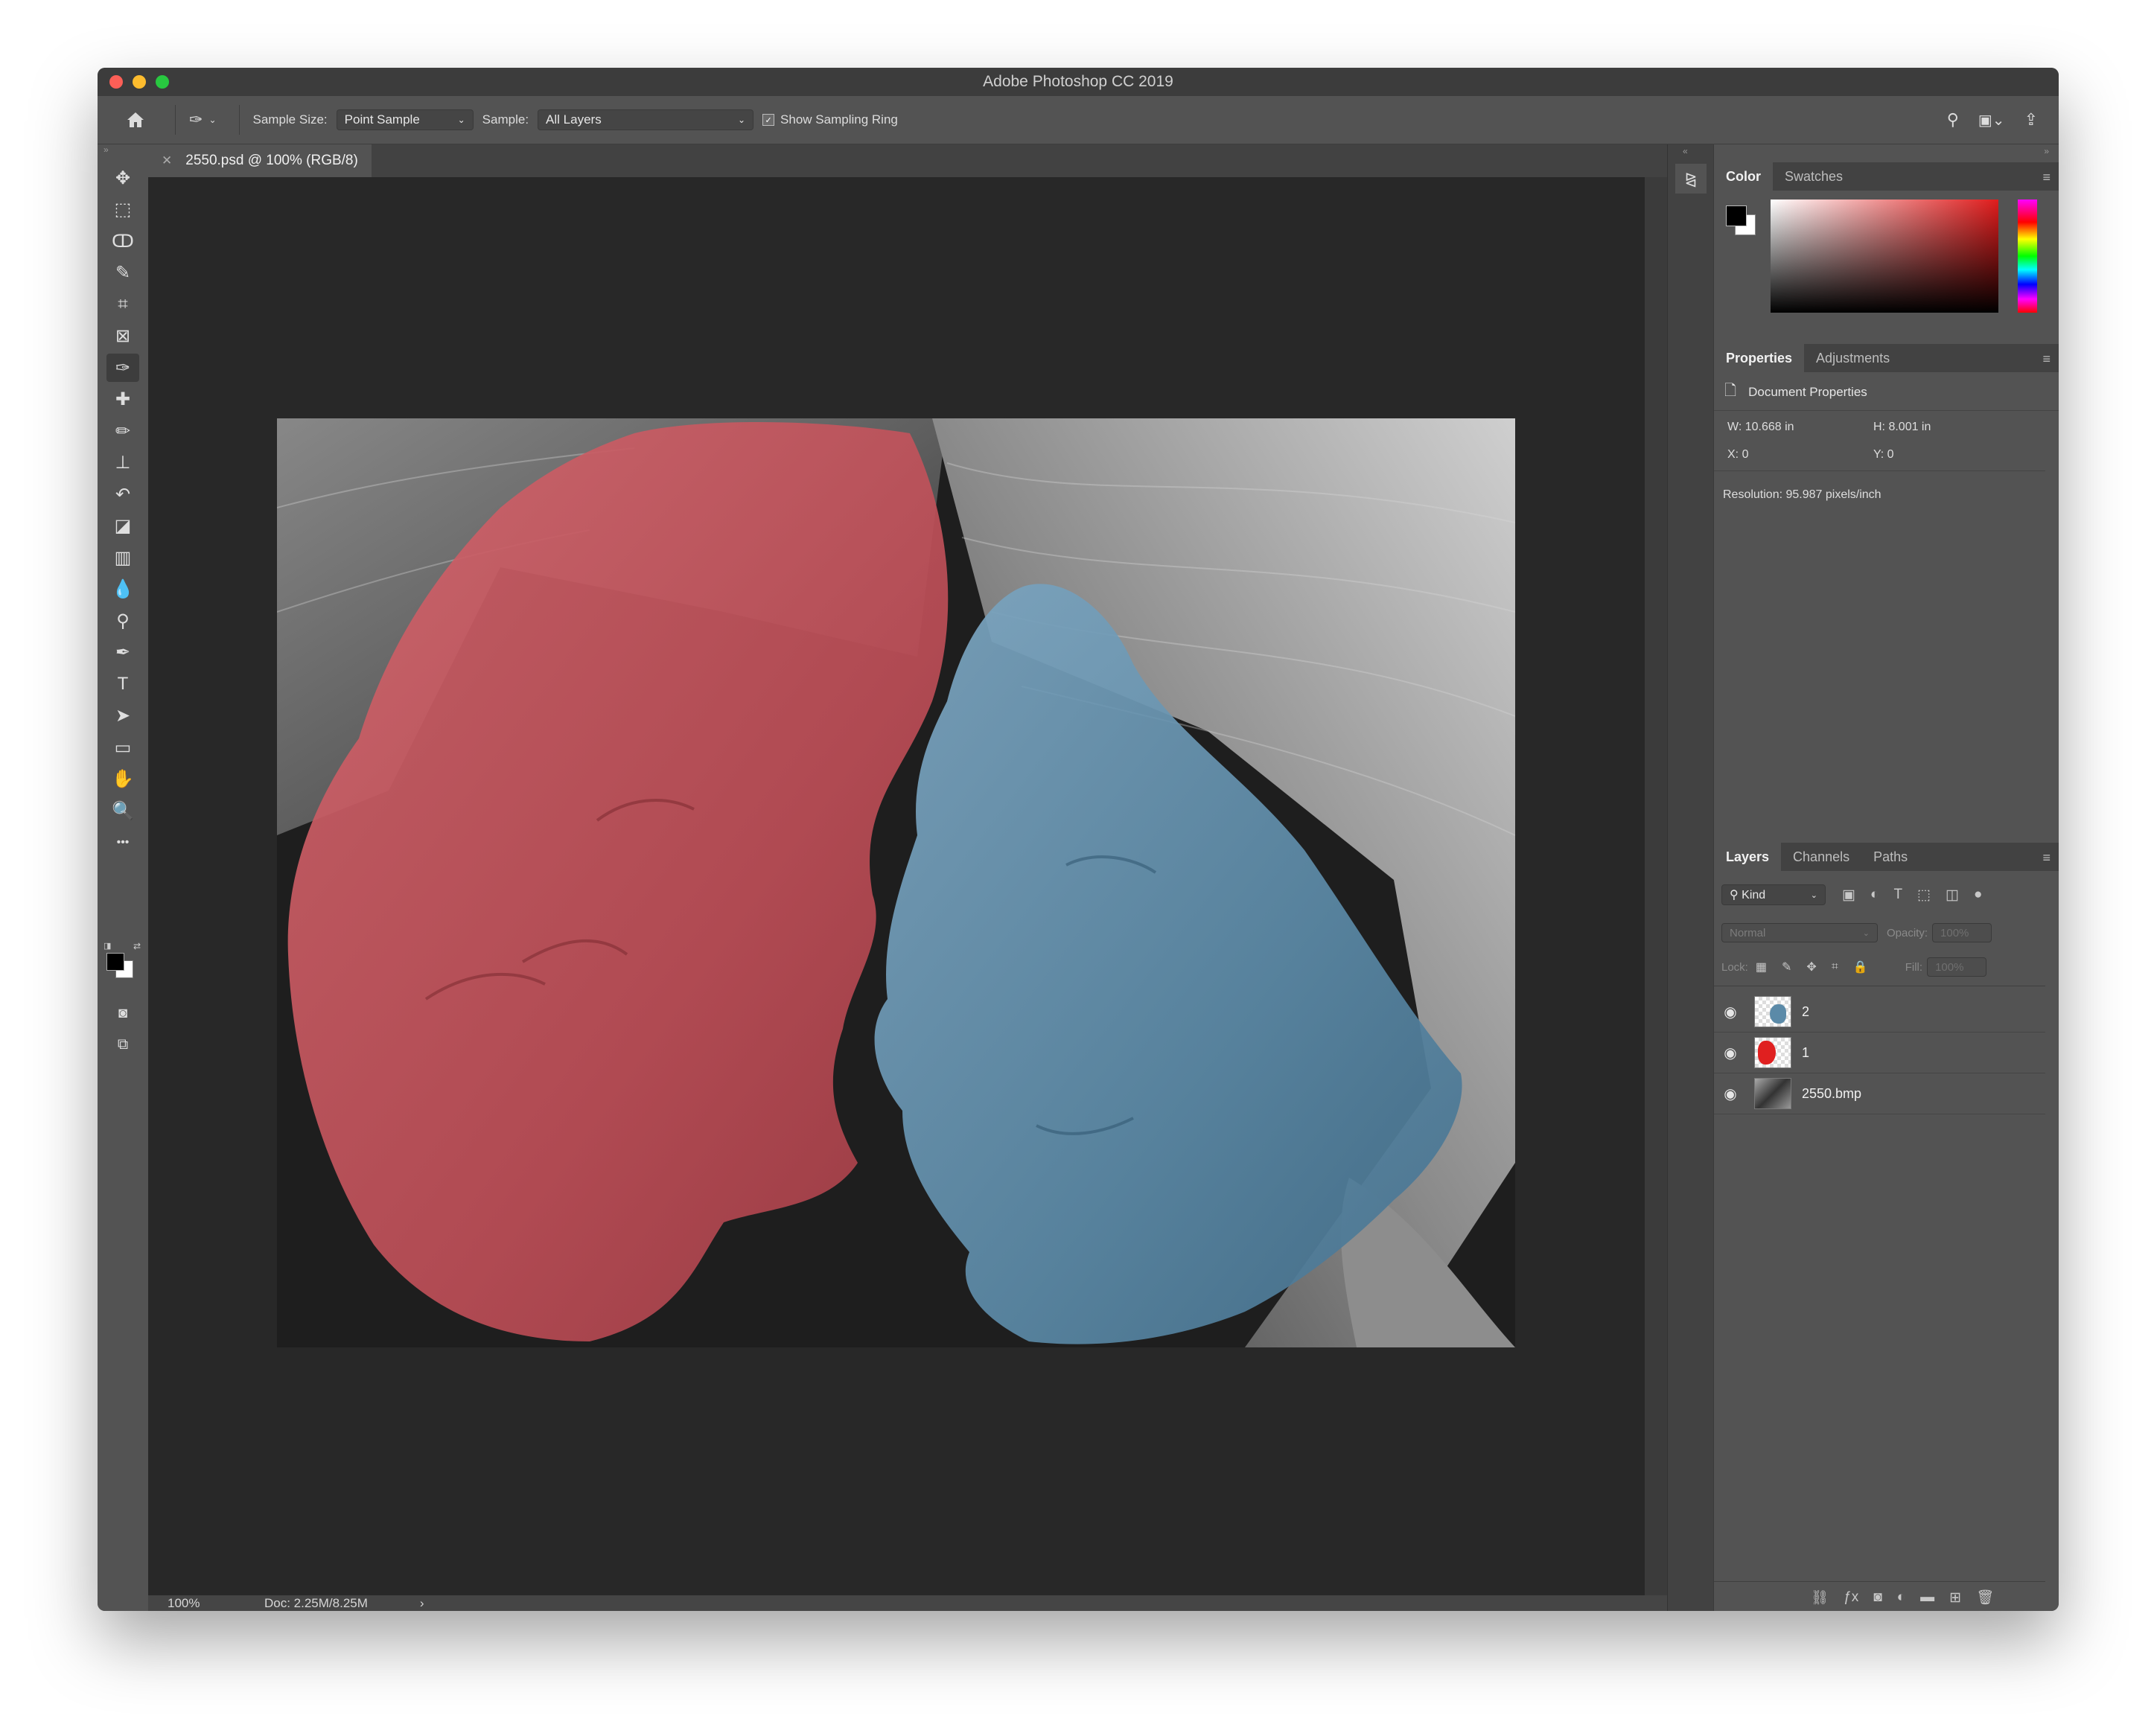 The height and width of the screenshot is (1736, 2154). Describe the element at coordinates (122, 463) in the screenshot. I see `clone-stamp-tool: ⊥` at that location.